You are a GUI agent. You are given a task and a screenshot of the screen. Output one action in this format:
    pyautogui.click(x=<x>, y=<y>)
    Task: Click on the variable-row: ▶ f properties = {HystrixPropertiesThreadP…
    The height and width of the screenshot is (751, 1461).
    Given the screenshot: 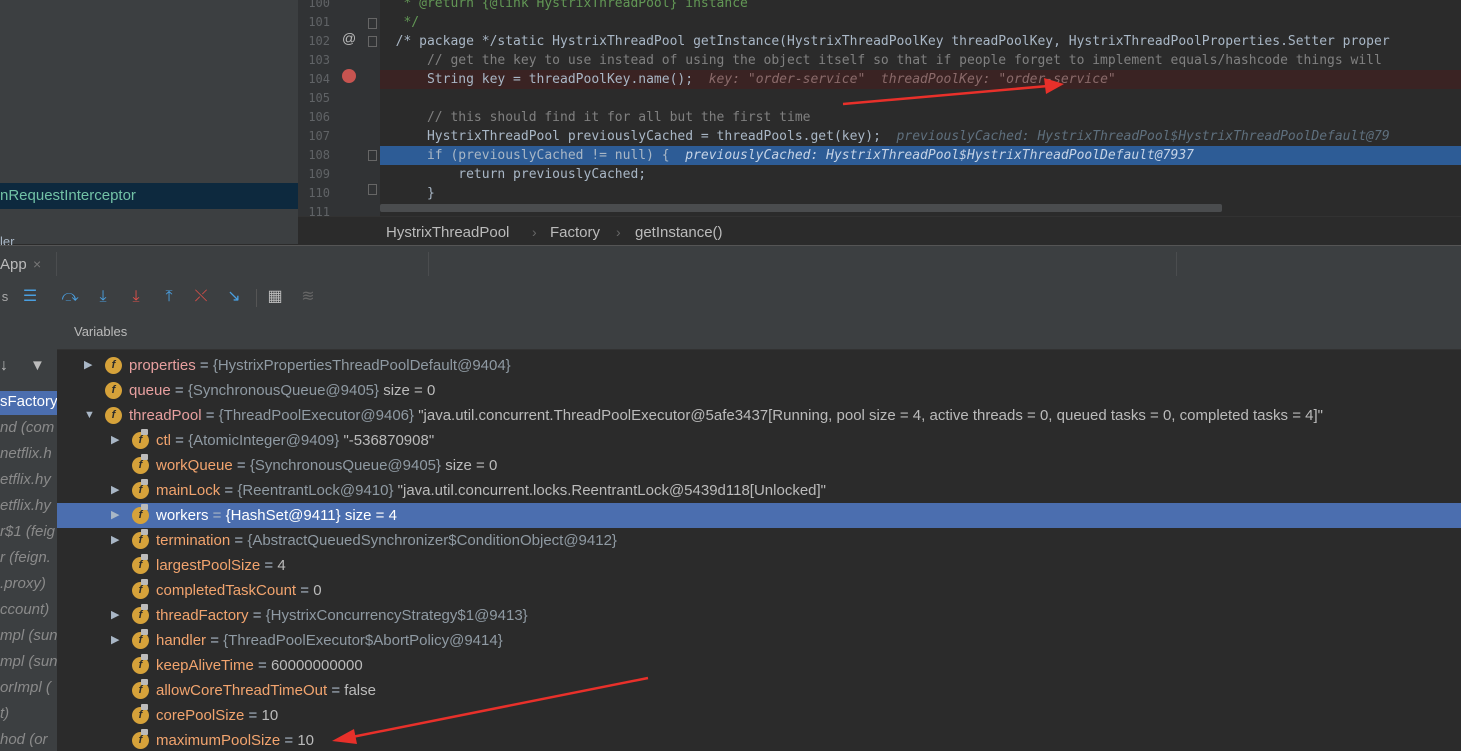 What is the action you would take?
    pyautogui.click(x=759, y=365)
    